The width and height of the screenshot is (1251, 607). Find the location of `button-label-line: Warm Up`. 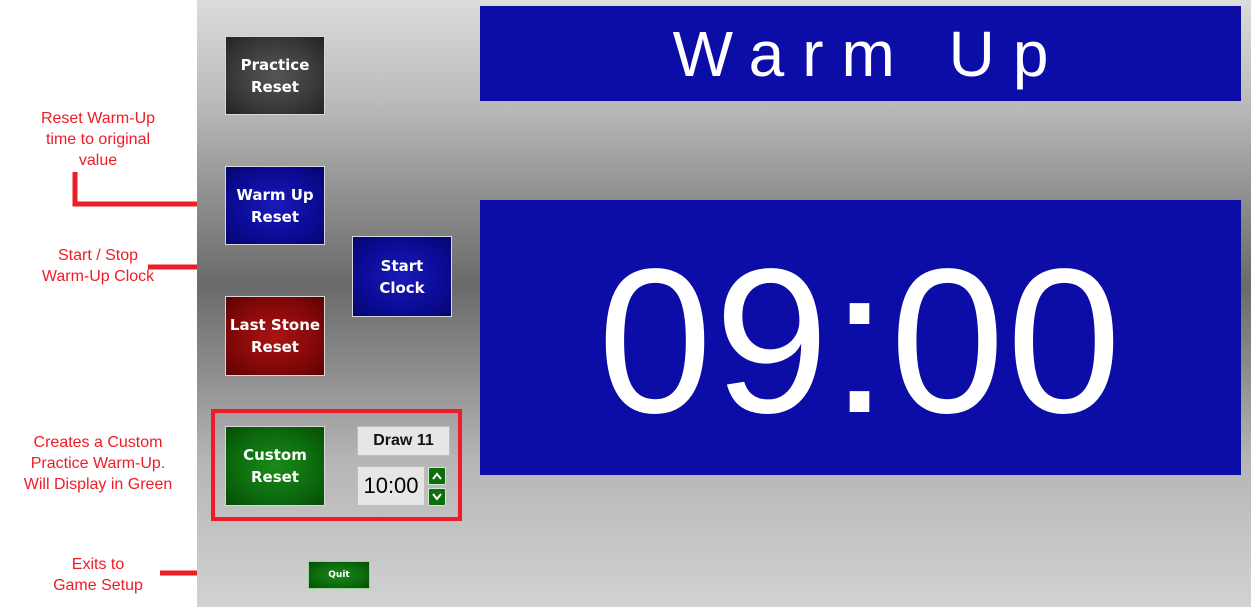

button-label-line: Warm Up is located at coordinates (275, 194).